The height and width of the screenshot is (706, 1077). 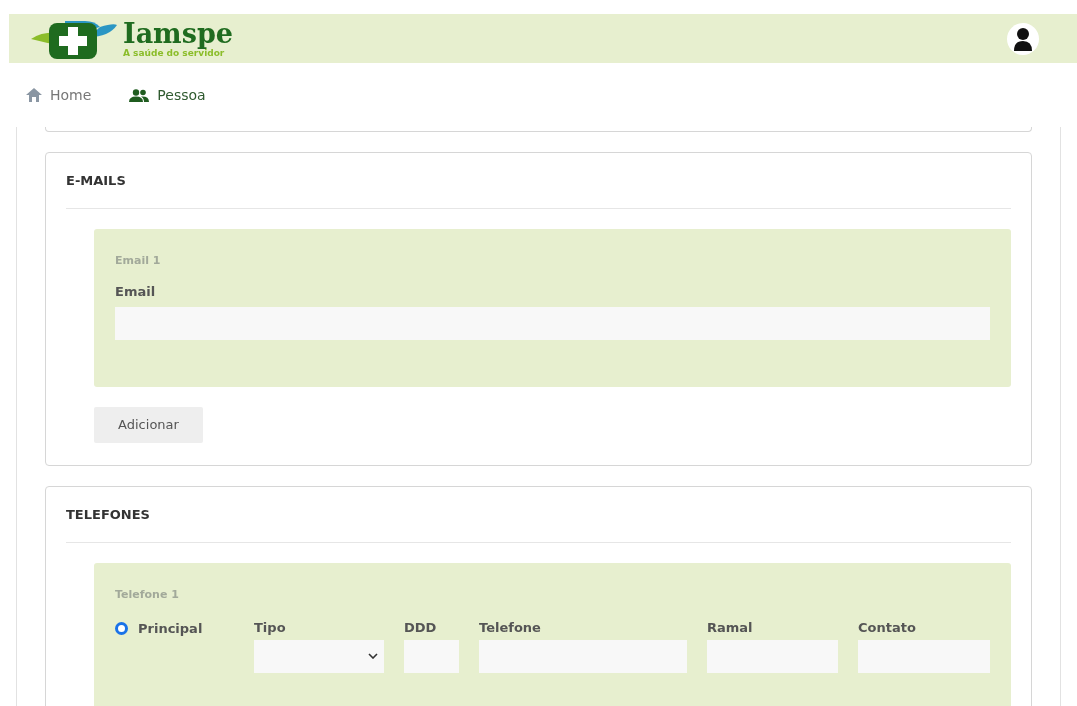 What do you see at coordinates (96, 180) in the screenshot?
I see `section-title: E-MAILS` at bounding box center [96, 180].